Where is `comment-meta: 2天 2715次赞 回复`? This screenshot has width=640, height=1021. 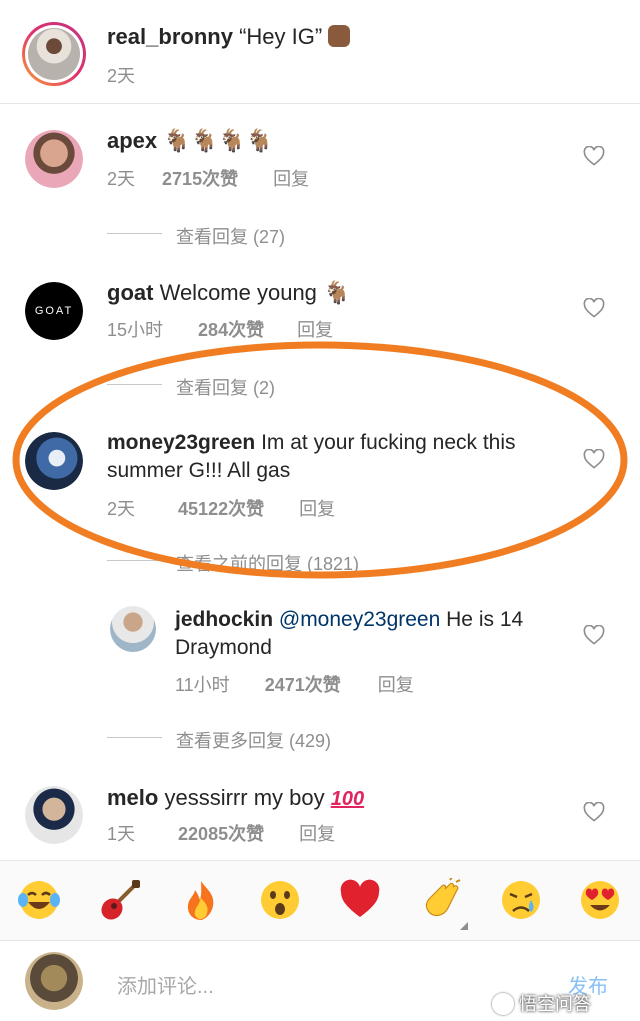 comment-meta: 2天 2715次赞 回复 is located at coordinates (208, 178).